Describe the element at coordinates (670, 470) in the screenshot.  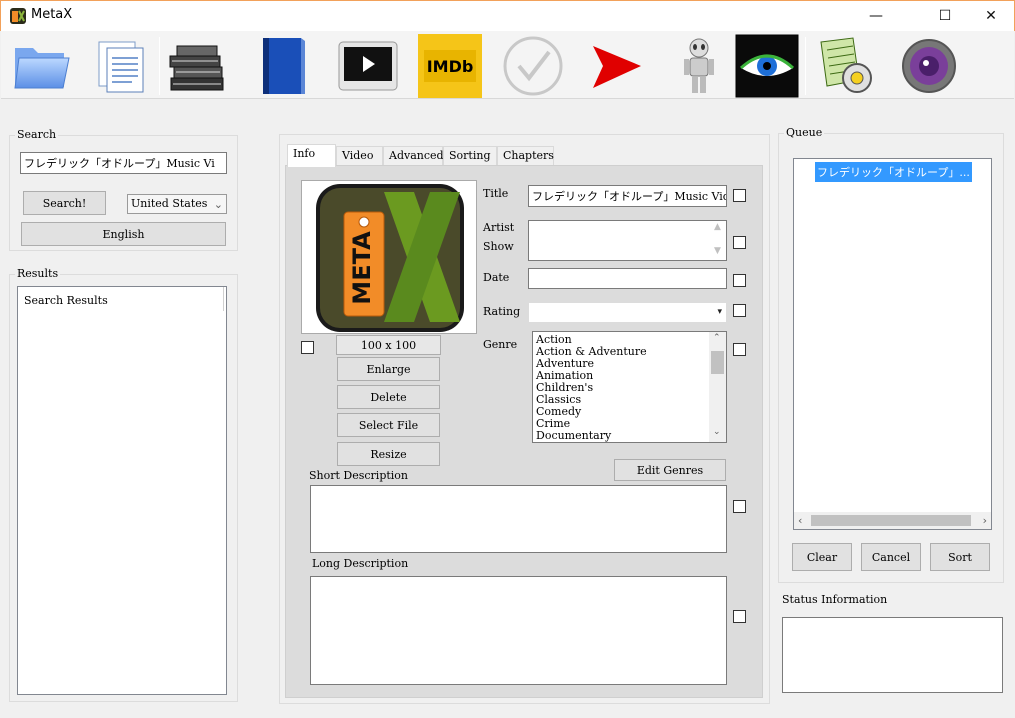
I see `edit-genres-button: Edit Genres` at that location.